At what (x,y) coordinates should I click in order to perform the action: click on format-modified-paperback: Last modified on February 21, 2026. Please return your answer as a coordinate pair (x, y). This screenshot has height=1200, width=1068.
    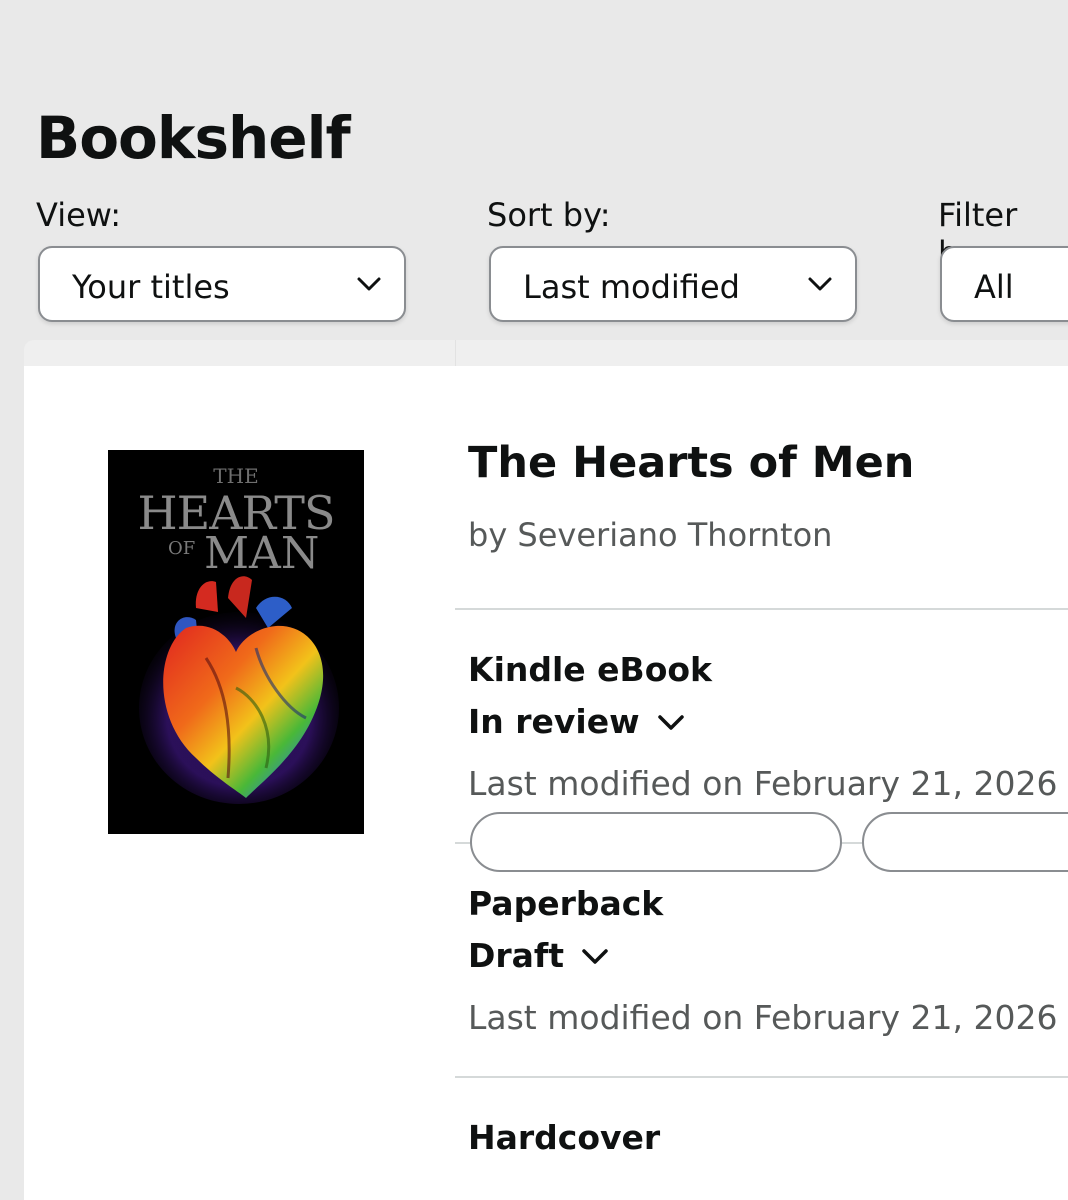
    Looking at the image, I should click on (763, 1017).